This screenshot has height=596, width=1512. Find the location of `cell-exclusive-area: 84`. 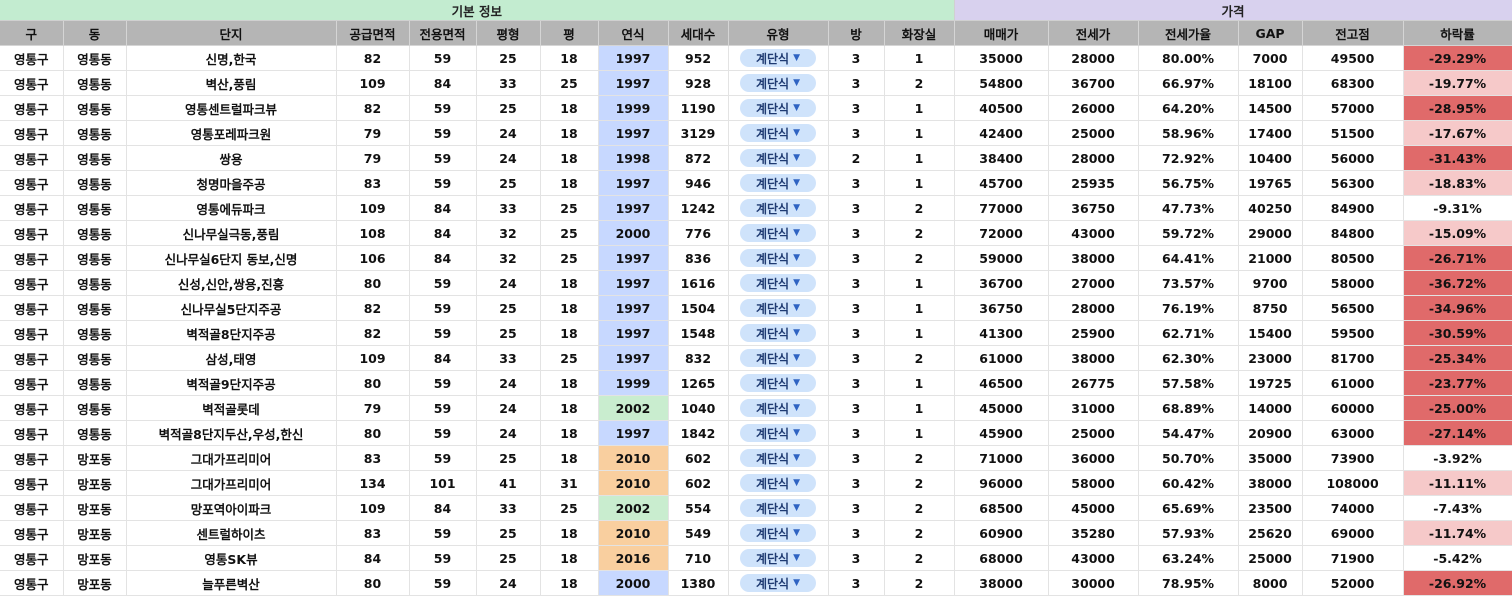

cell-exclusive-area: 84 is located at coordinates (443, 358).